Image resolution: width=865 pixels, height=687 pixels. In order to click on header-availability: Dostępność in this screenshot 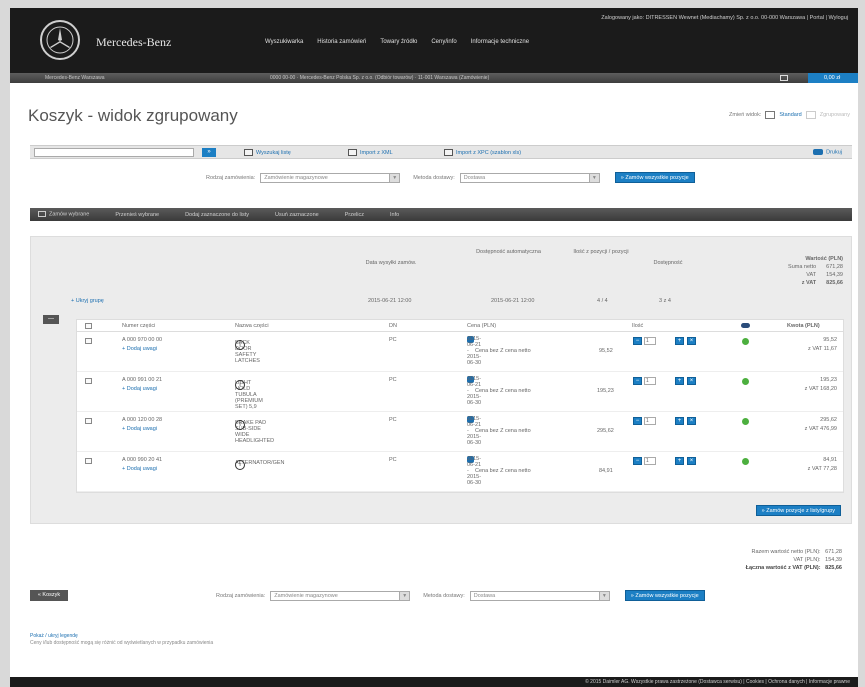, I will do `click(668, 263)`.